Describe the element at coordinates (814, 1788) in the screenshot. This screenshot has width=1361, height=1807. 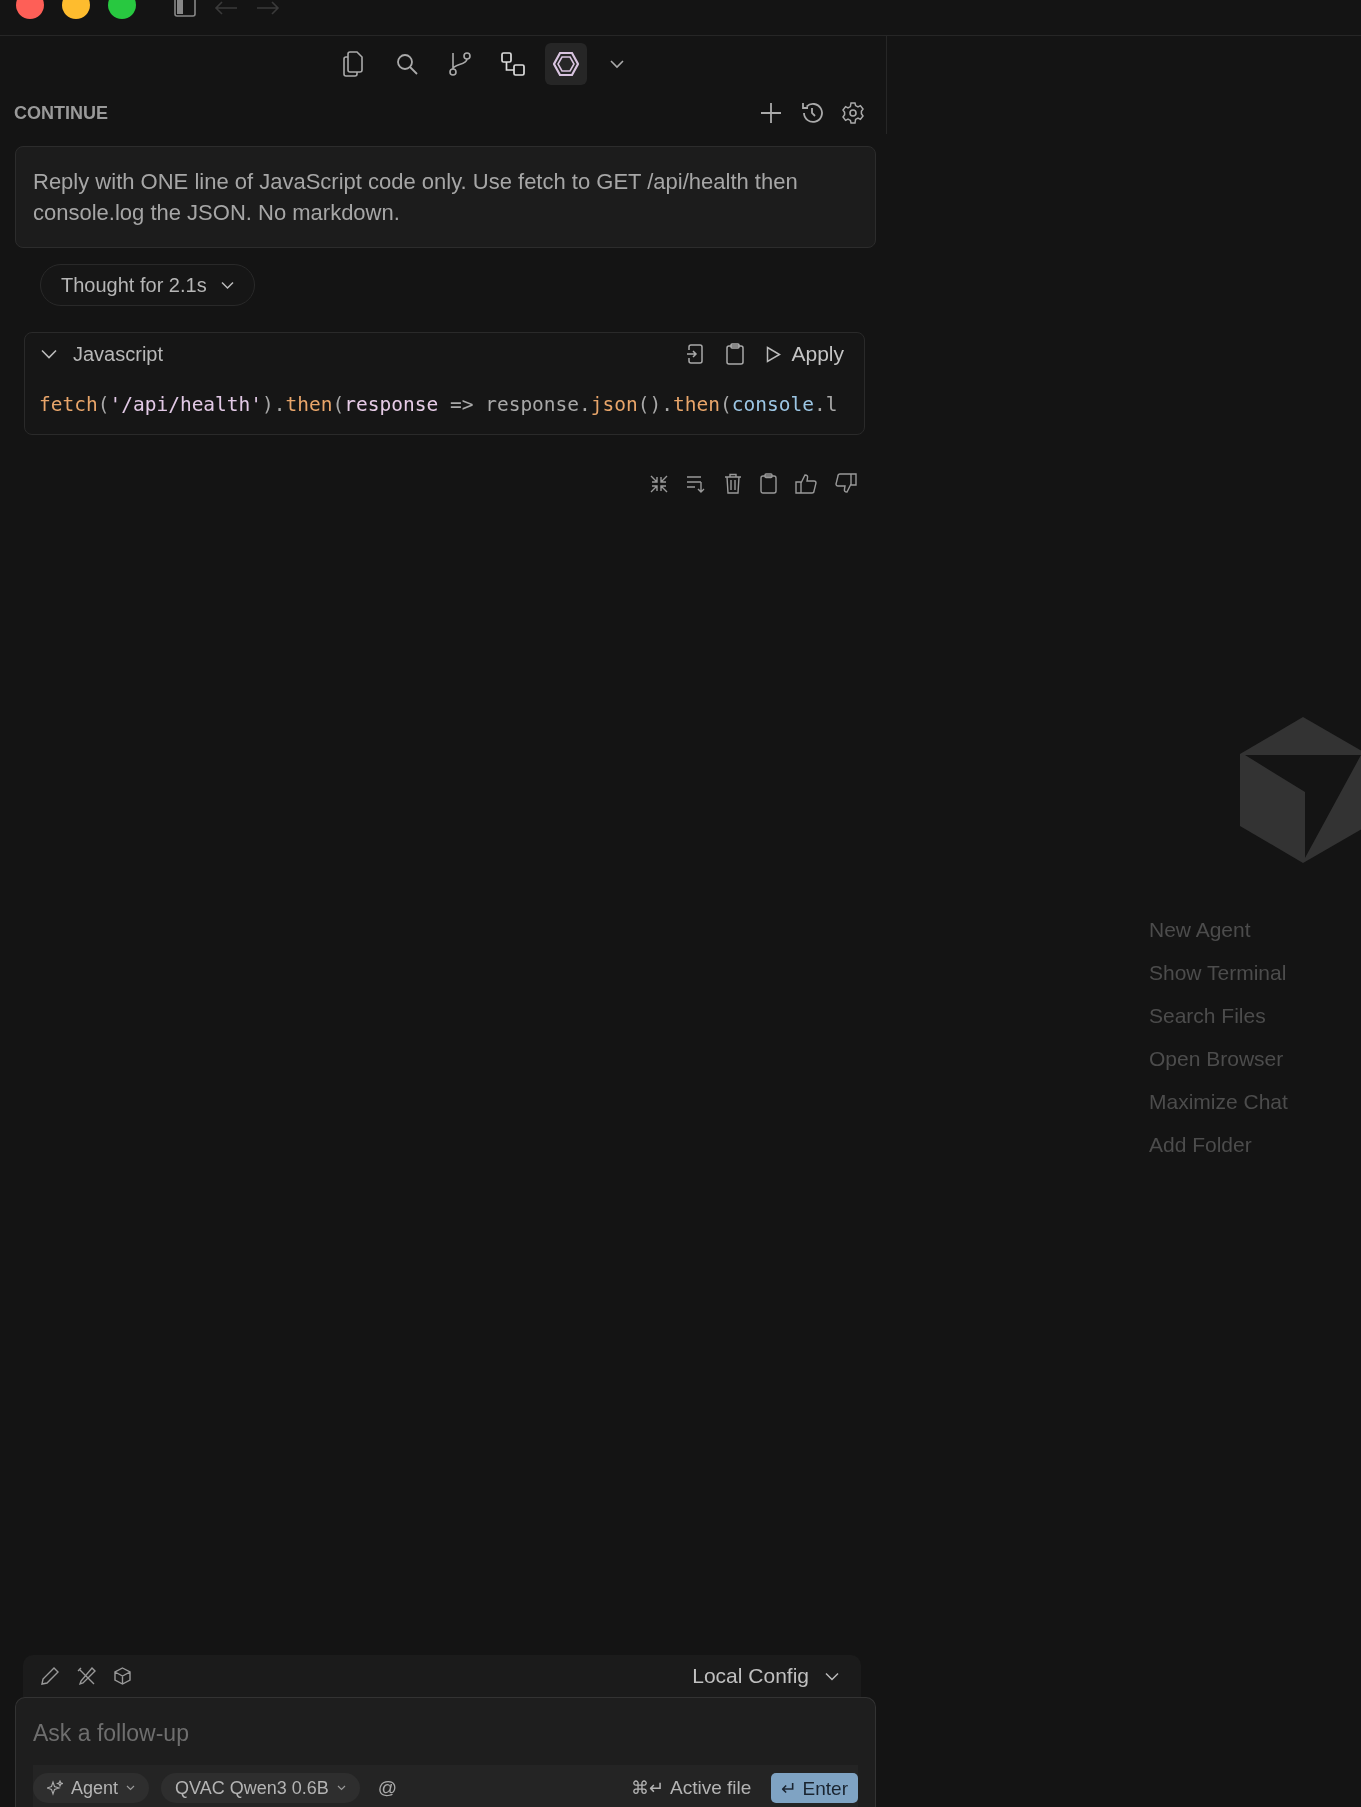
I see `enter-button: ↵ Enter` at that location.